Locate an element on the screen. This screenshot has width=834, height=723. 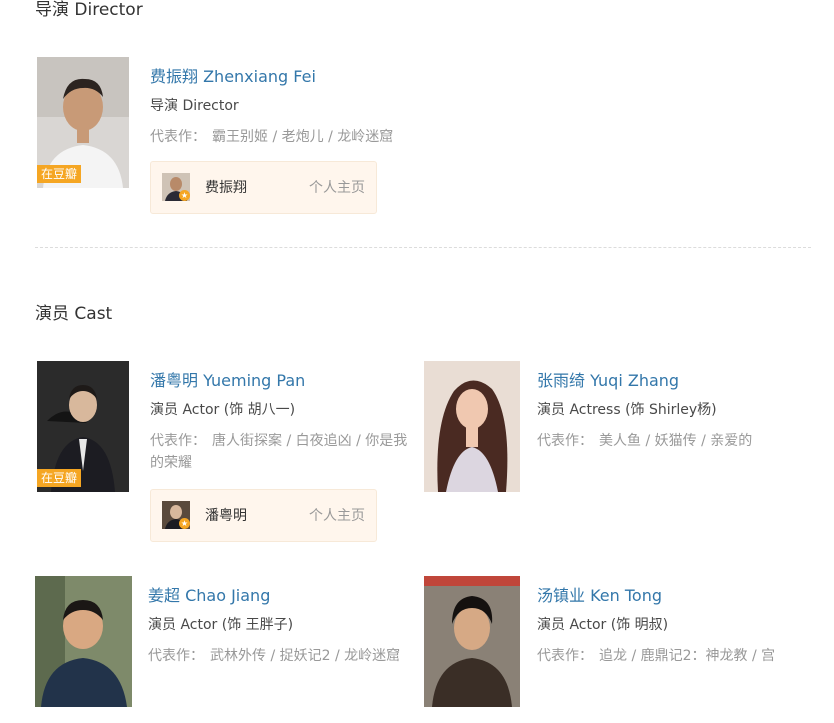
person-works: 代表作： 美人鱼 / 妖猫传 / 亲爱的 is located at coordinates (669, 441).